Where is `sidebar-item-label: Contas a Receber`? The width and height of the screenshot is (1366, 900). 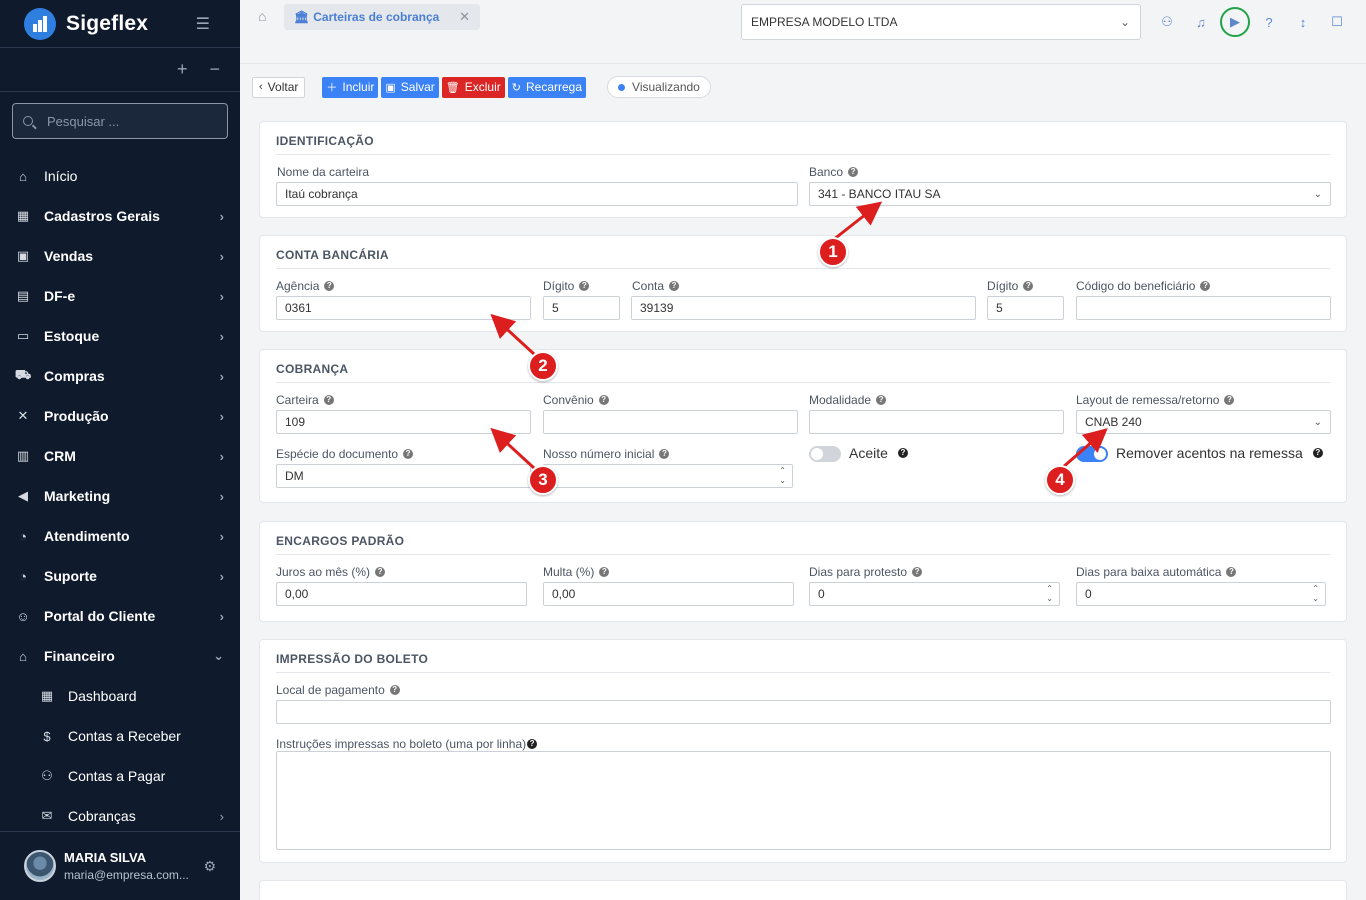
sidebar-item-label: Contas a Receber is located at coordinates (124, 736).